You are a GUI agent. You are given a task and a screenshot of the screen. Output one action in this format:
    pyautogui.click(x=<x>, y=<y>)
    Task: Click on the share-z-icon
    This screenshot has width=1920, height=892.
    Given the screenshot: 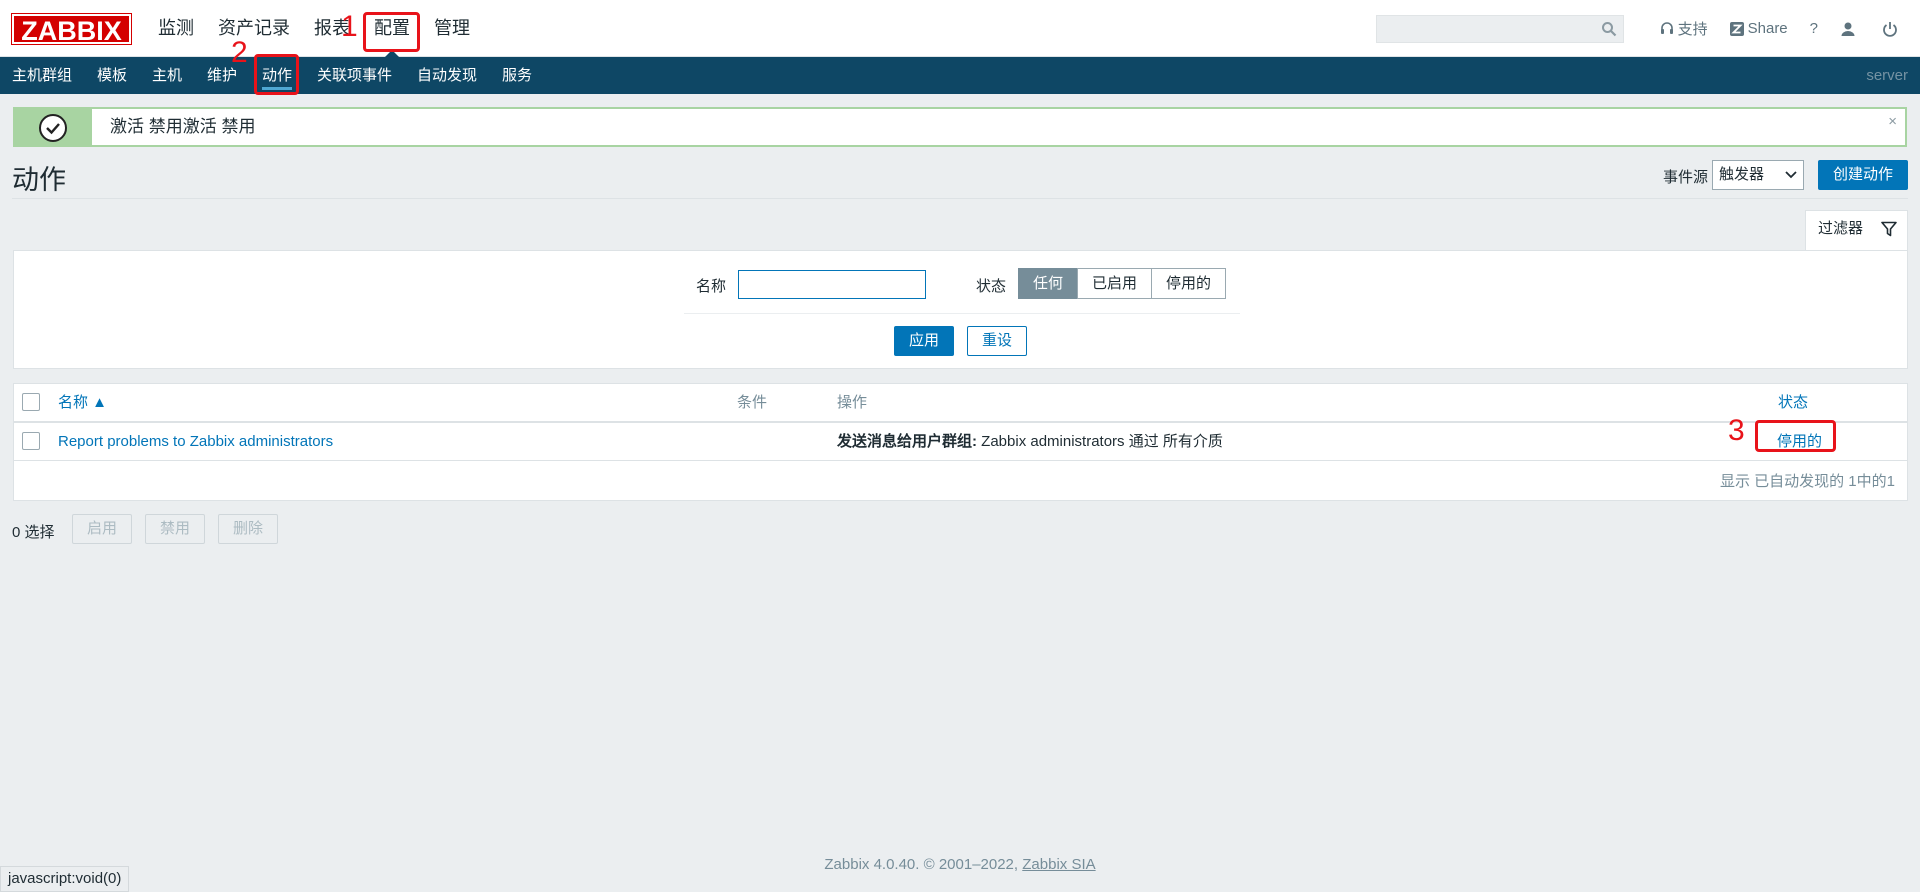 What is the action you would take?
    pyautogui.click(x=1736, y=28)
    